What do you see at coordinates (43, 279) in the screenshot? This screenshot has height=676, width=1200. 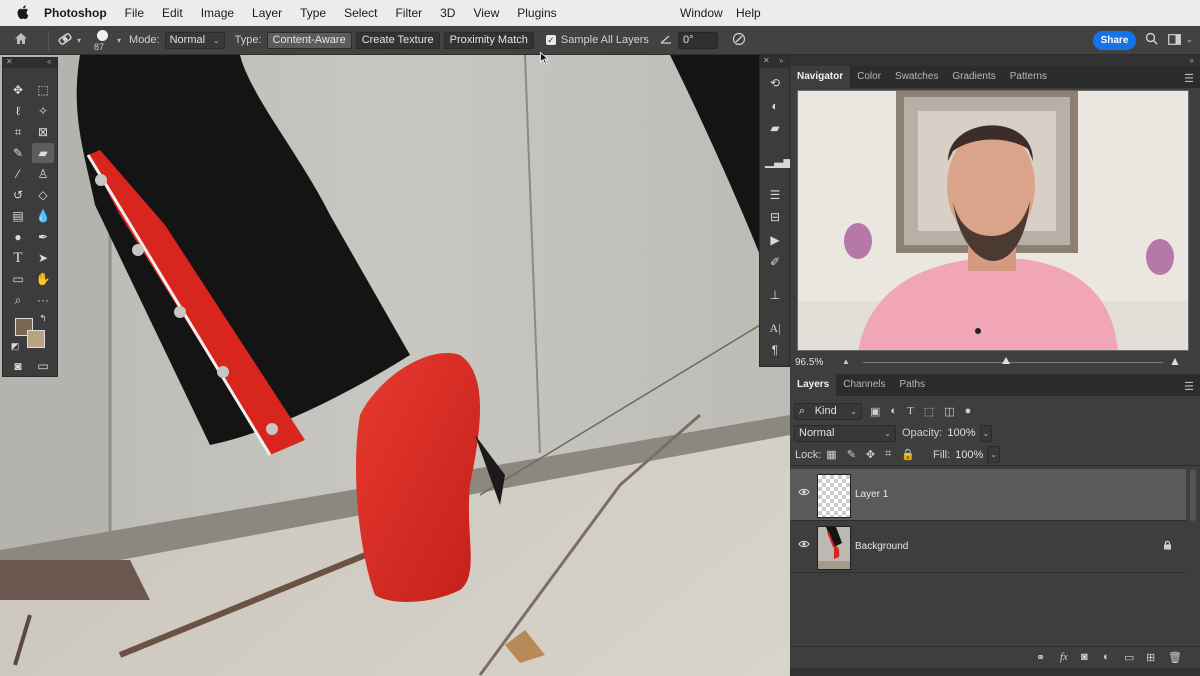 I see `hand-icon: ✋` at bounding box center [43, 279].